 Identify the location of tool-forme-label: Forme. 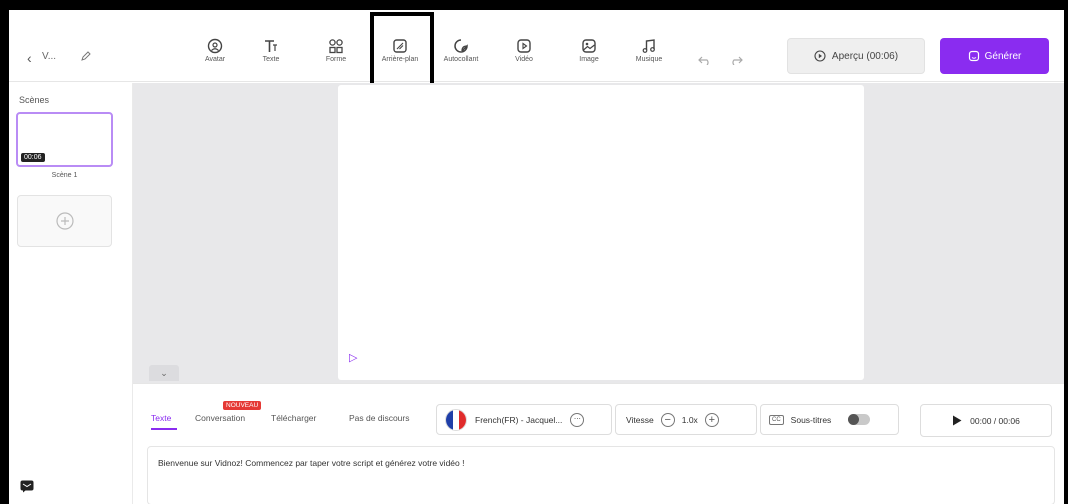
(336, 59).